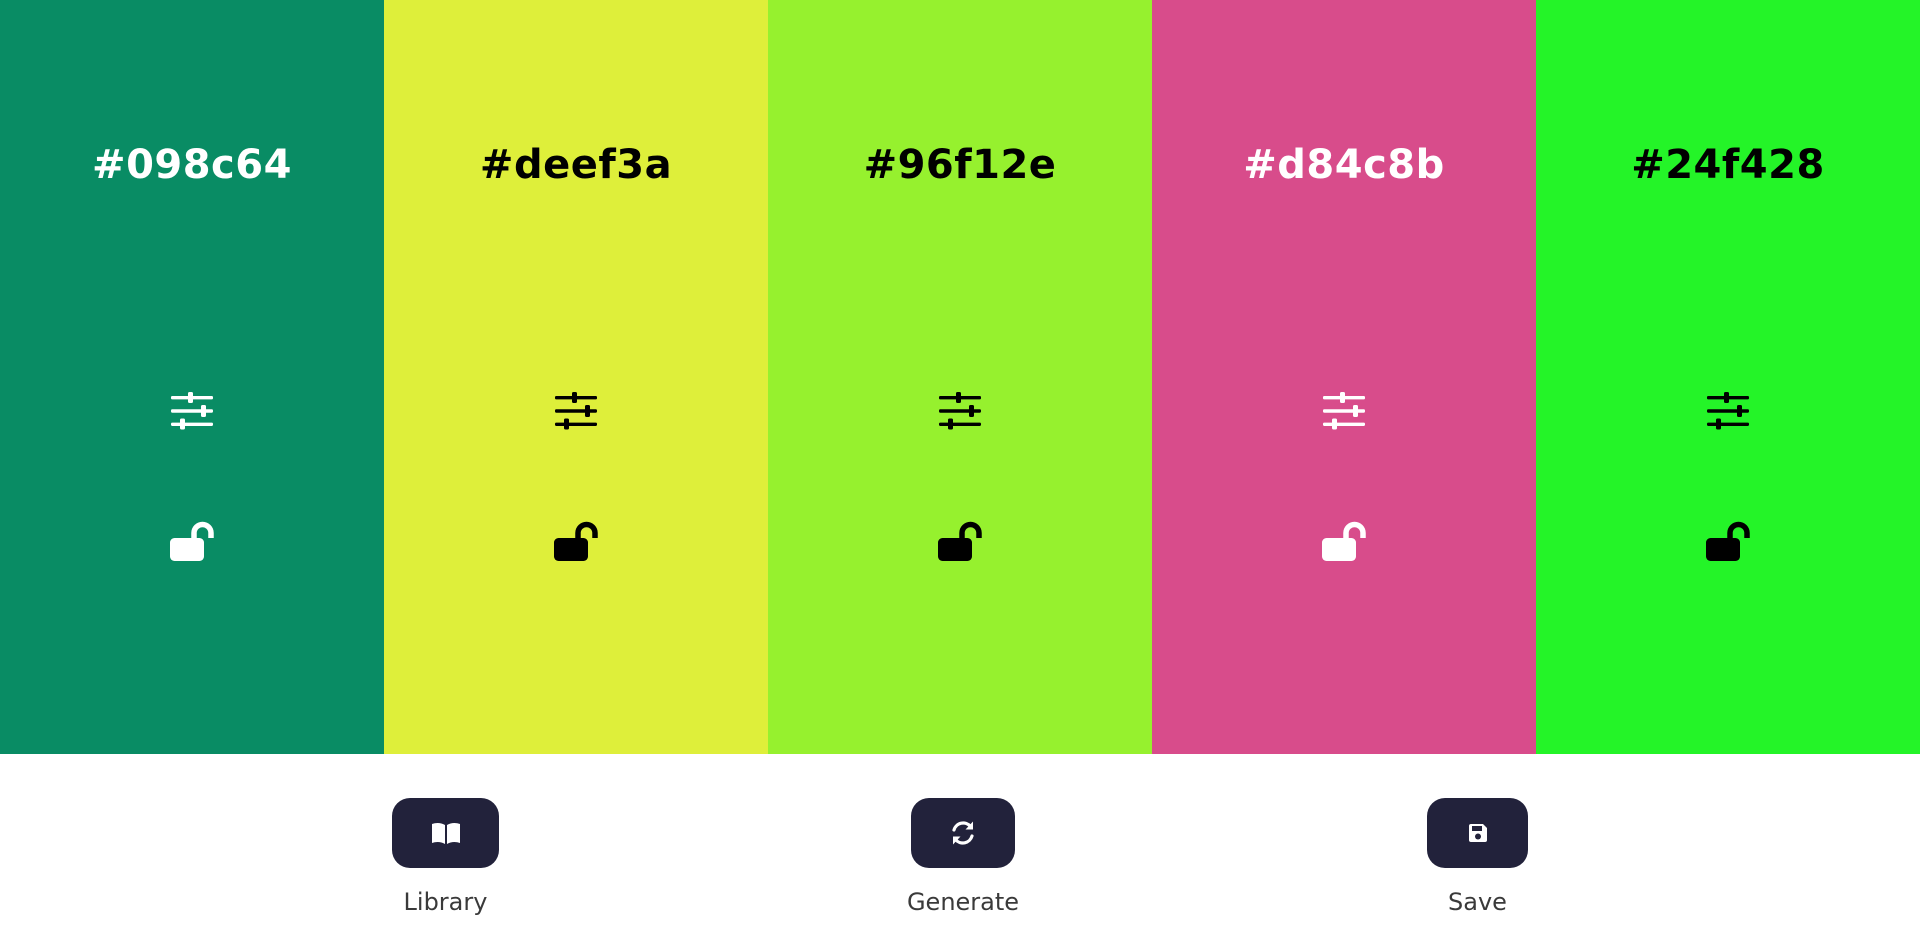 The height and width of the screenshot is (942, 1920). I want to click on save-label: Save, so click(1477, 902).